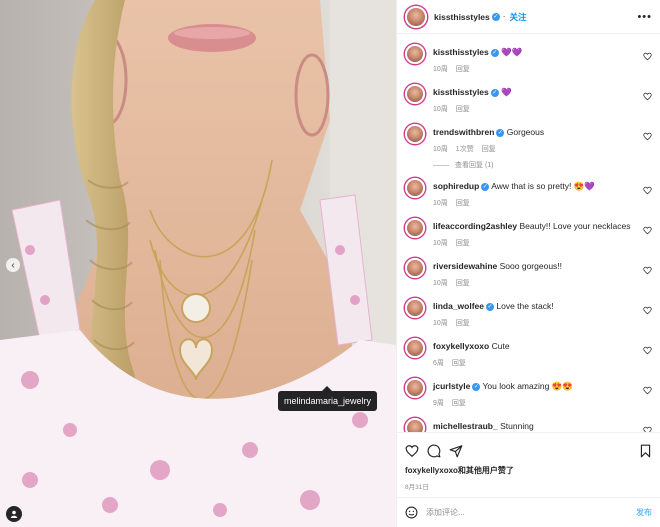  I want to click on person-icon, so click(14, 514).